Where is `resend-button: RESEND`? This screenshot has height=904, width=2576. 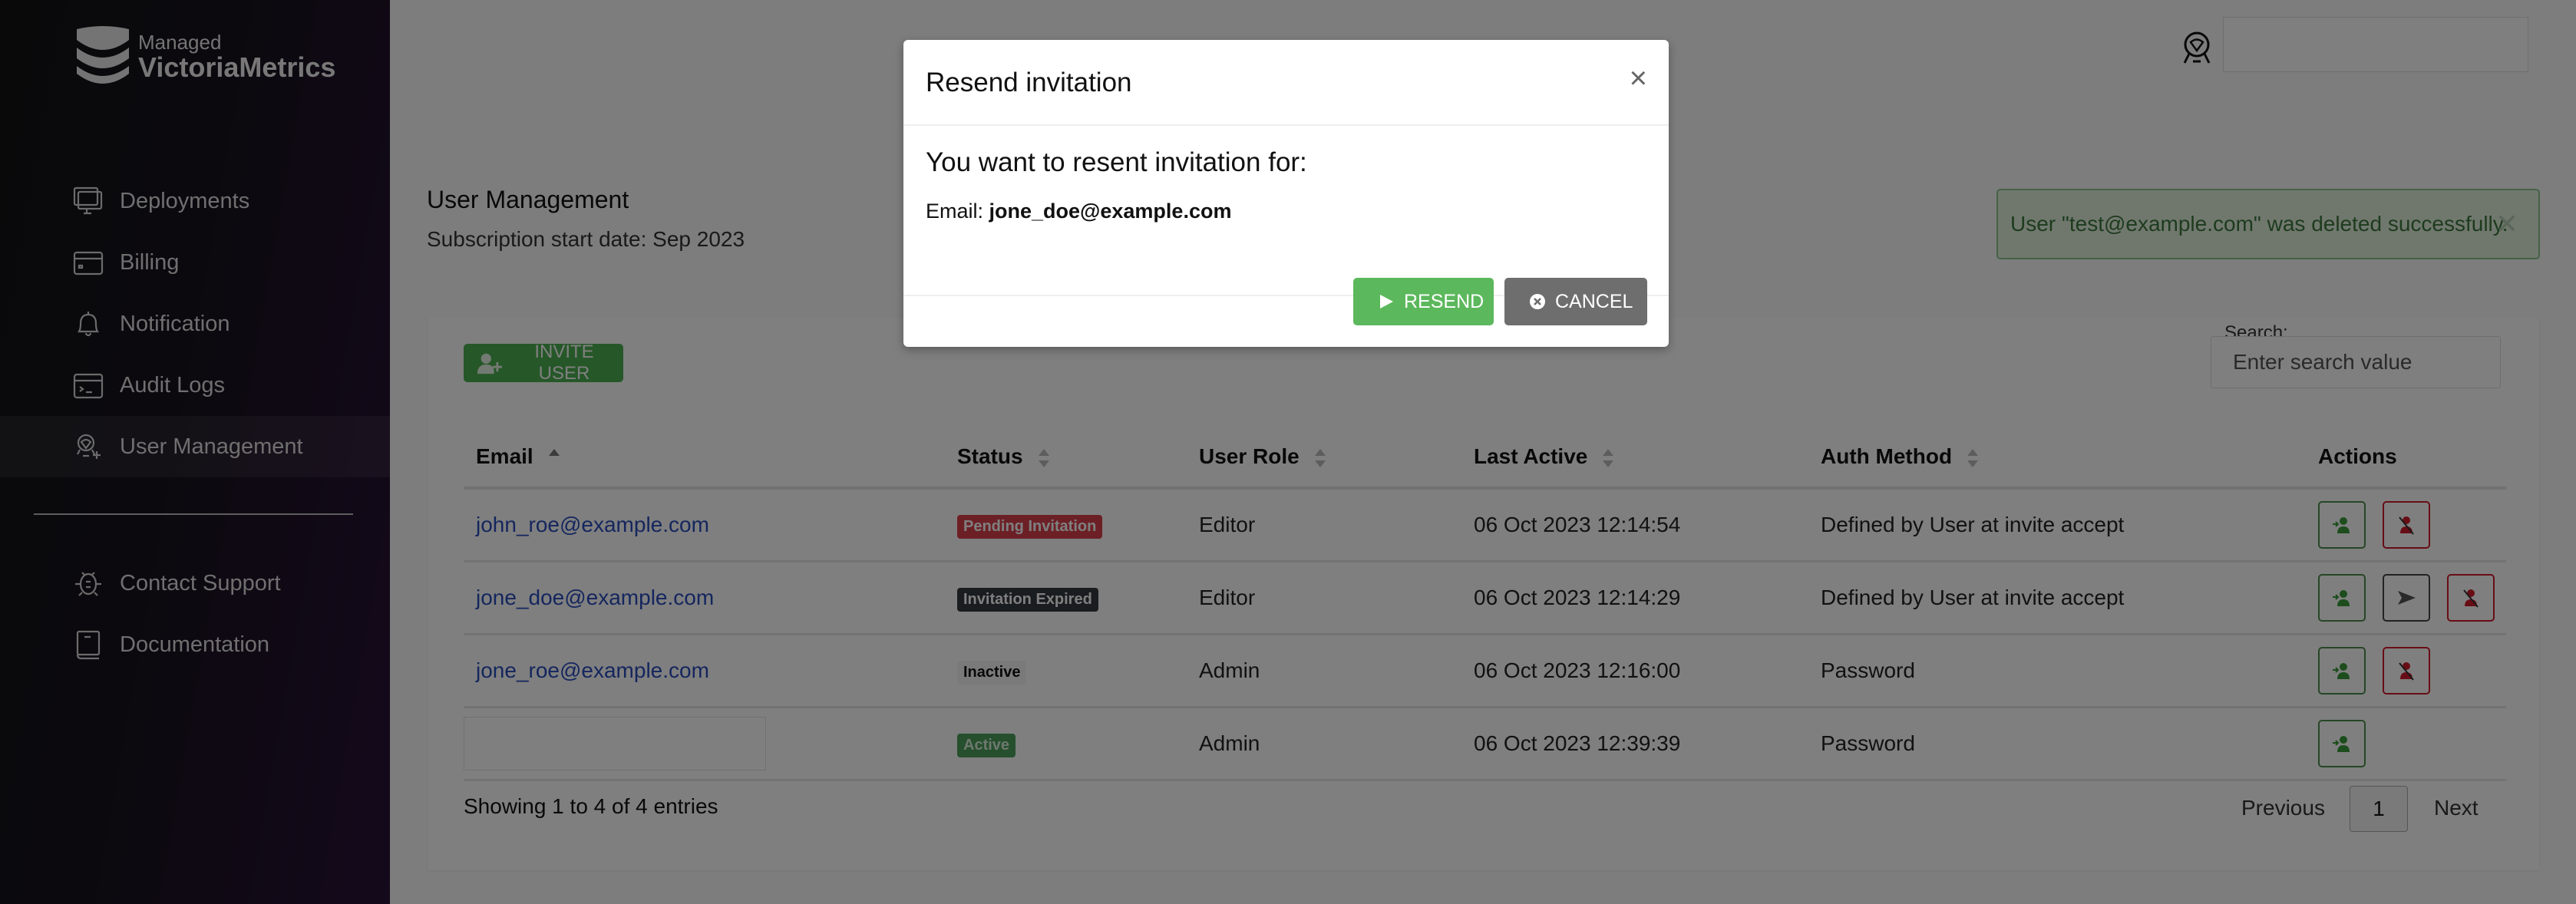 resend-button: RESEND is located at coordinates (1423, 301).